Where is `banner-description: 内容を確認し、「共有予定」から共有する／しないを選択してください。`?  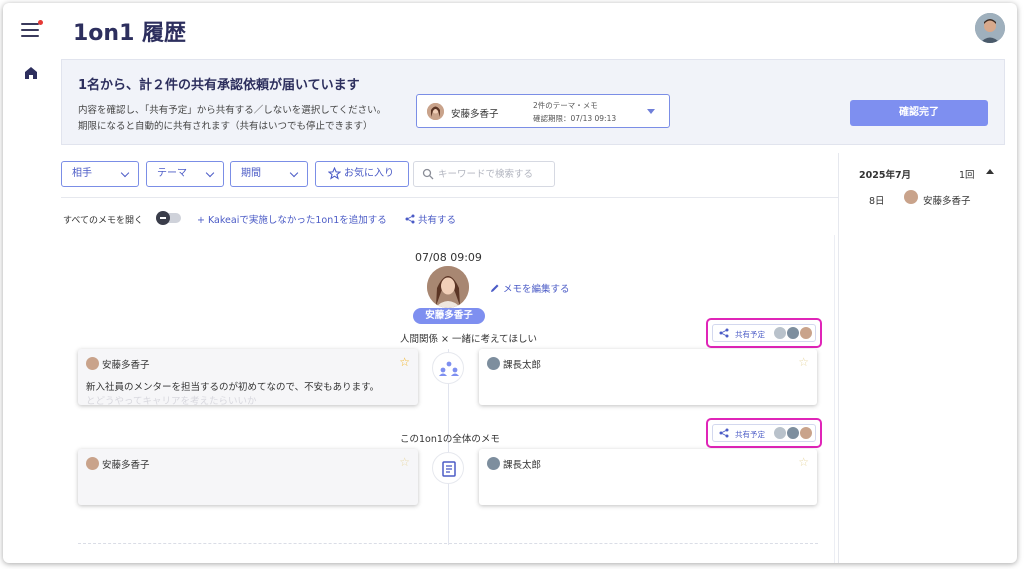
banner-description: 内容を確認し、「共有予定」から共有する／しないを選択してください。 is located at coordinates (232, 110).